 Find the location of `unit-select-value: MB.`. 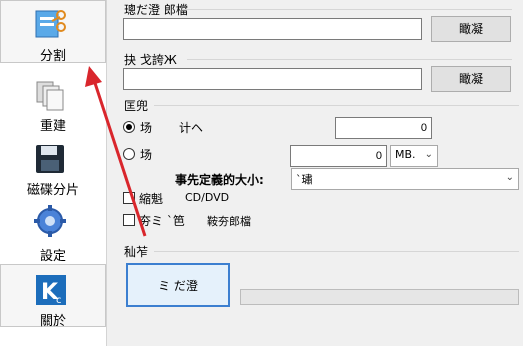

unit-select-value: MB. is located at coordinates (405, 154).